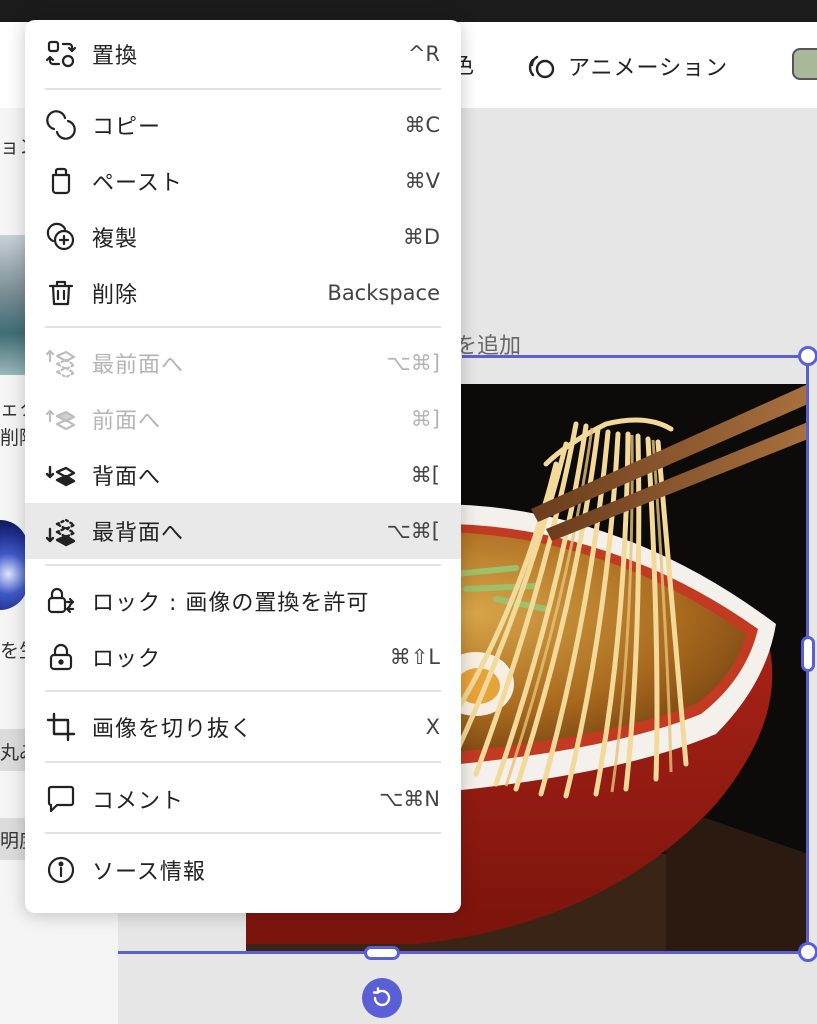 Image resolution: width=817 pixels, height=1024 pixels. I want to click on menu-item-comment: コメント ⌥⌘N, so click(243, 799).